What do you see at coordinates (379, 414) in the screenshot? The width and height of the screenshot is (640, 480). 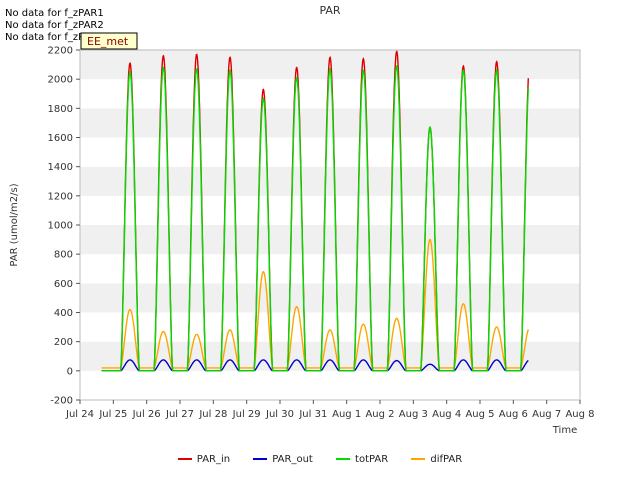 I see `x-tick-label: Aug 2` at bounding box center [379, 414].